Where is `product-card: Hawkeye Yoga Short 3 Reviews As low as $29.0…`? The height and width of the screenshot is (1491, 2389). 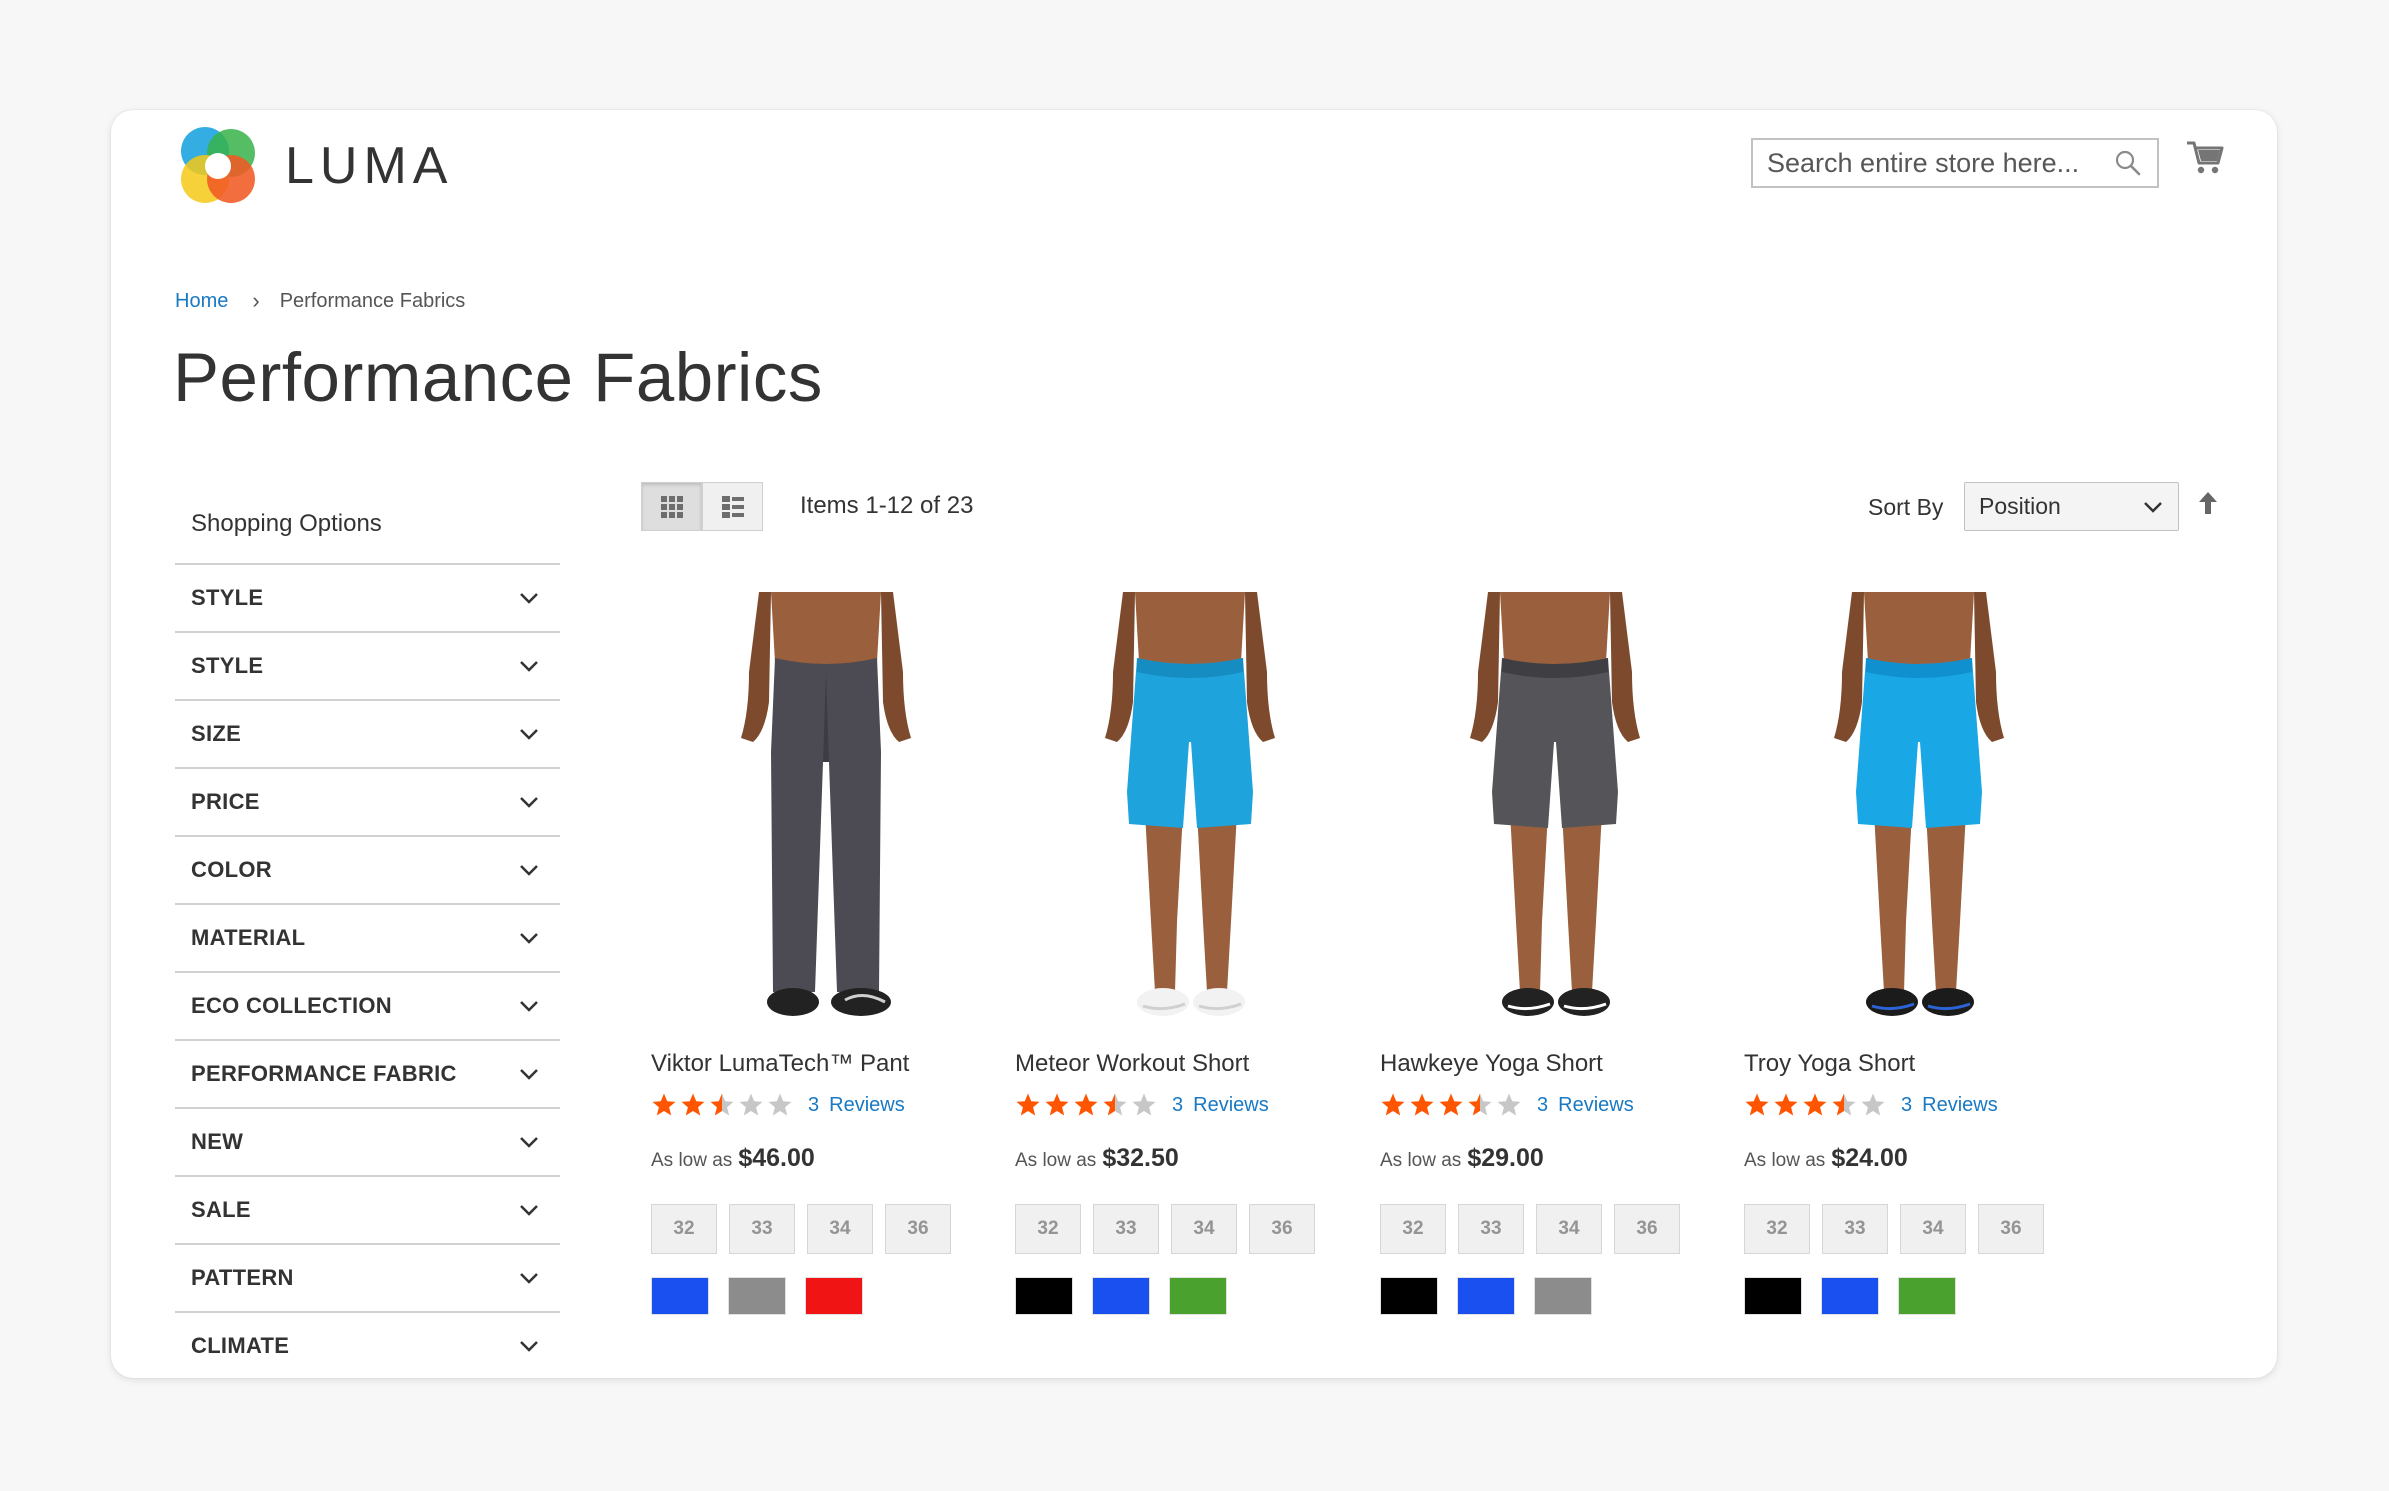
product-card: Hawkeye Yoga Short 3 Reviews As low as $29.0… is located at coordinates (1555, 953).